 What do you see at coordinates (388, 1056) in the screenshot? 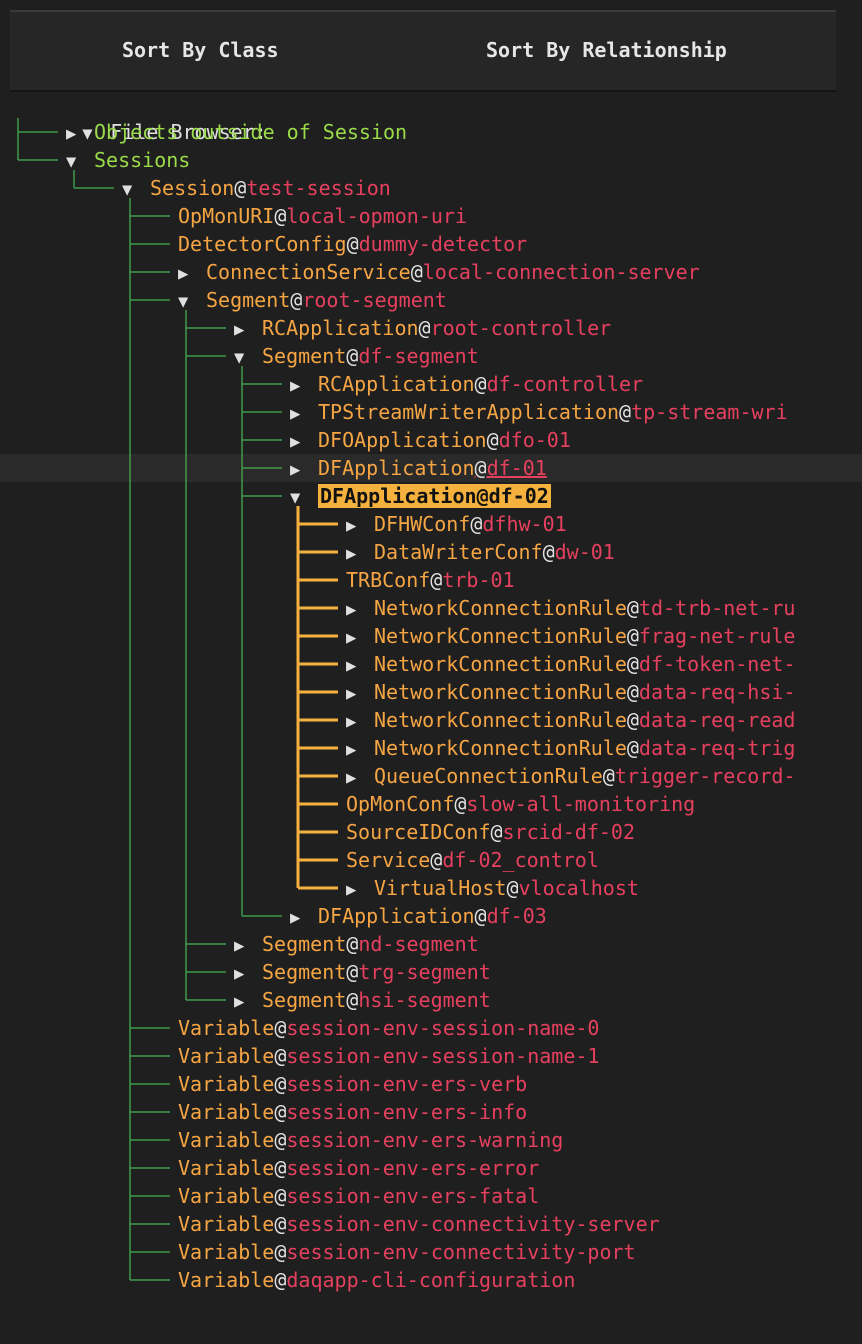
I see `tree-node: Variable@session-env-session-name-1` at bounding box center [388, 1056].